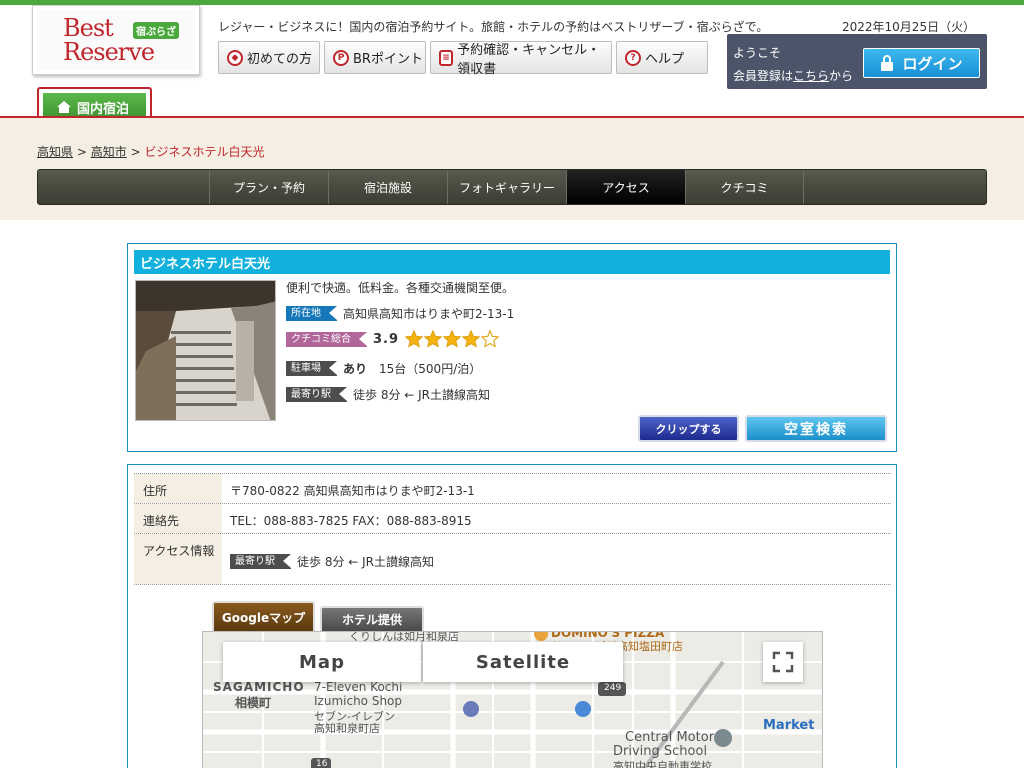 This screenshot has height=768, width=1024. What do you see at coordinates (422, 395) in the screenshot?
I see `station-value: 徒歩 8分 ← JR土讃線高知` at bounding box center [422, 395].